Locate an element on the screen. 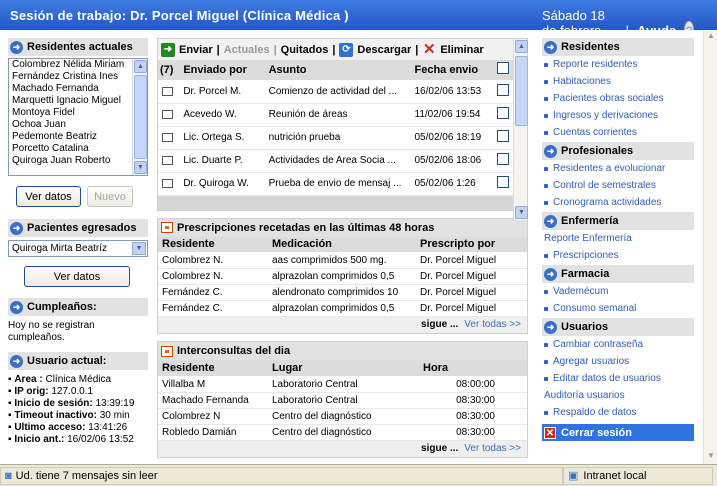 Image resolution: width=717 pixels, height=486 pixels. menu-link-label: Reporte Enfermería is located at coordinates (588, 238).